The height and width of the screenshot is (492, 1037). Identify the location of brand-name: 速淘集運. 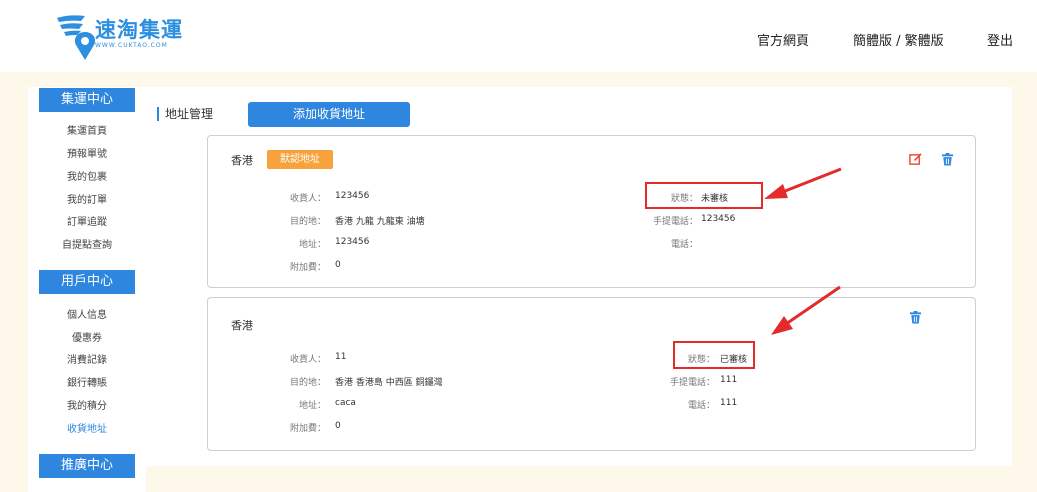
(139, 30).